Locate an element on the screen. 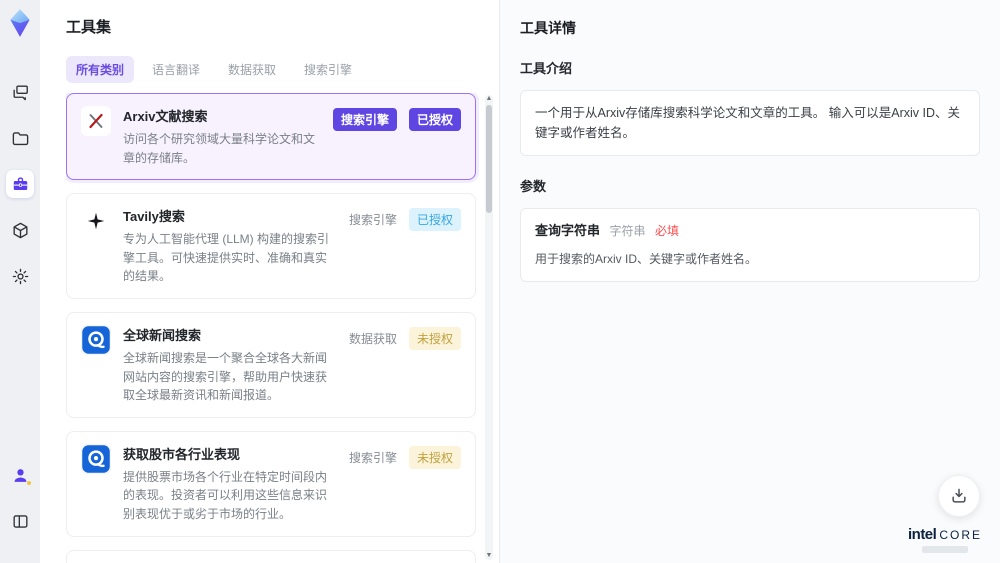  tool-name: 全球新闻搜索 is located at coordinates (162, 335).